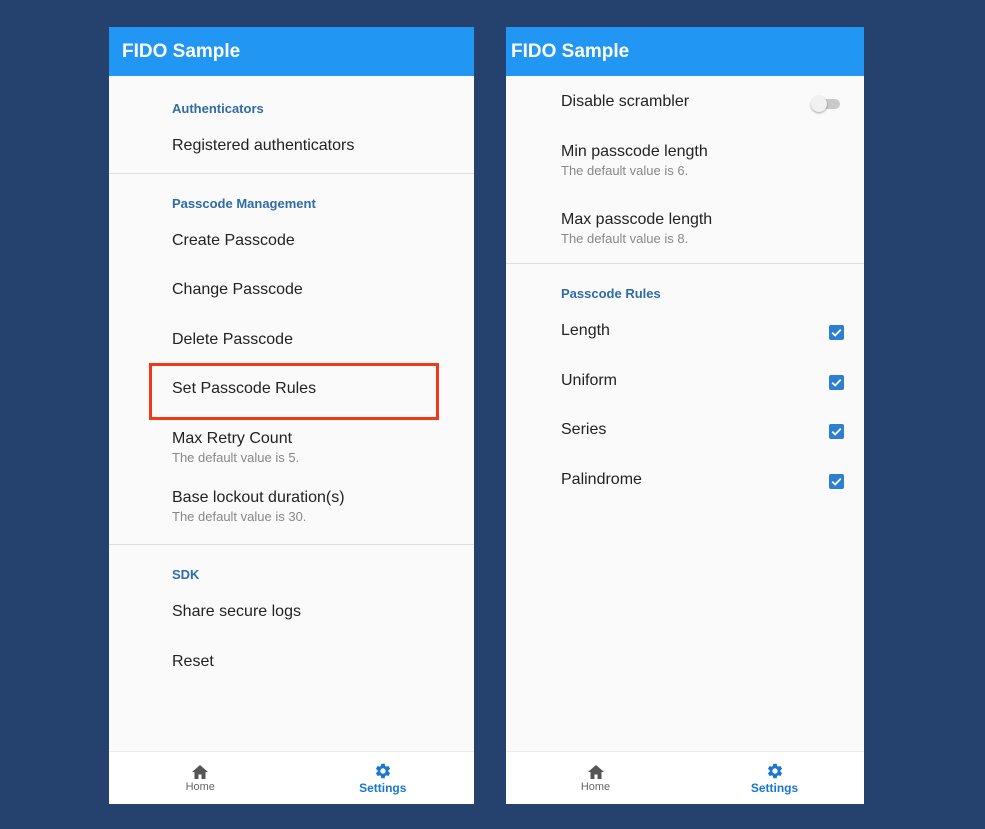  What do you see at coordinates (625, 170) in the screenshot?
I see `item-subtitle: The default value is 6.` at bounding box center [625, 170].